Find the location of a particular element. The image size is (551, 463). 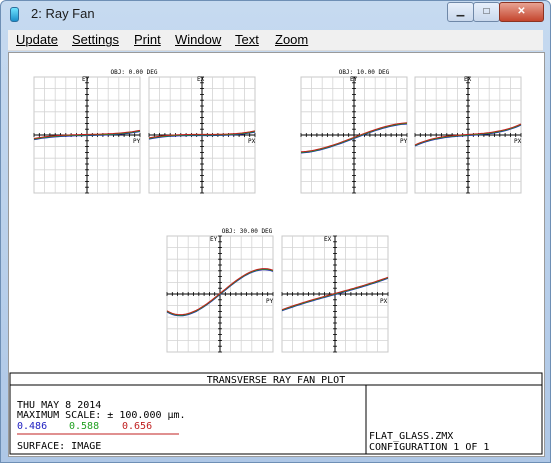

info-configuration: CONFIGURATION 1 OF 1 is located at coordinates (429, 447).